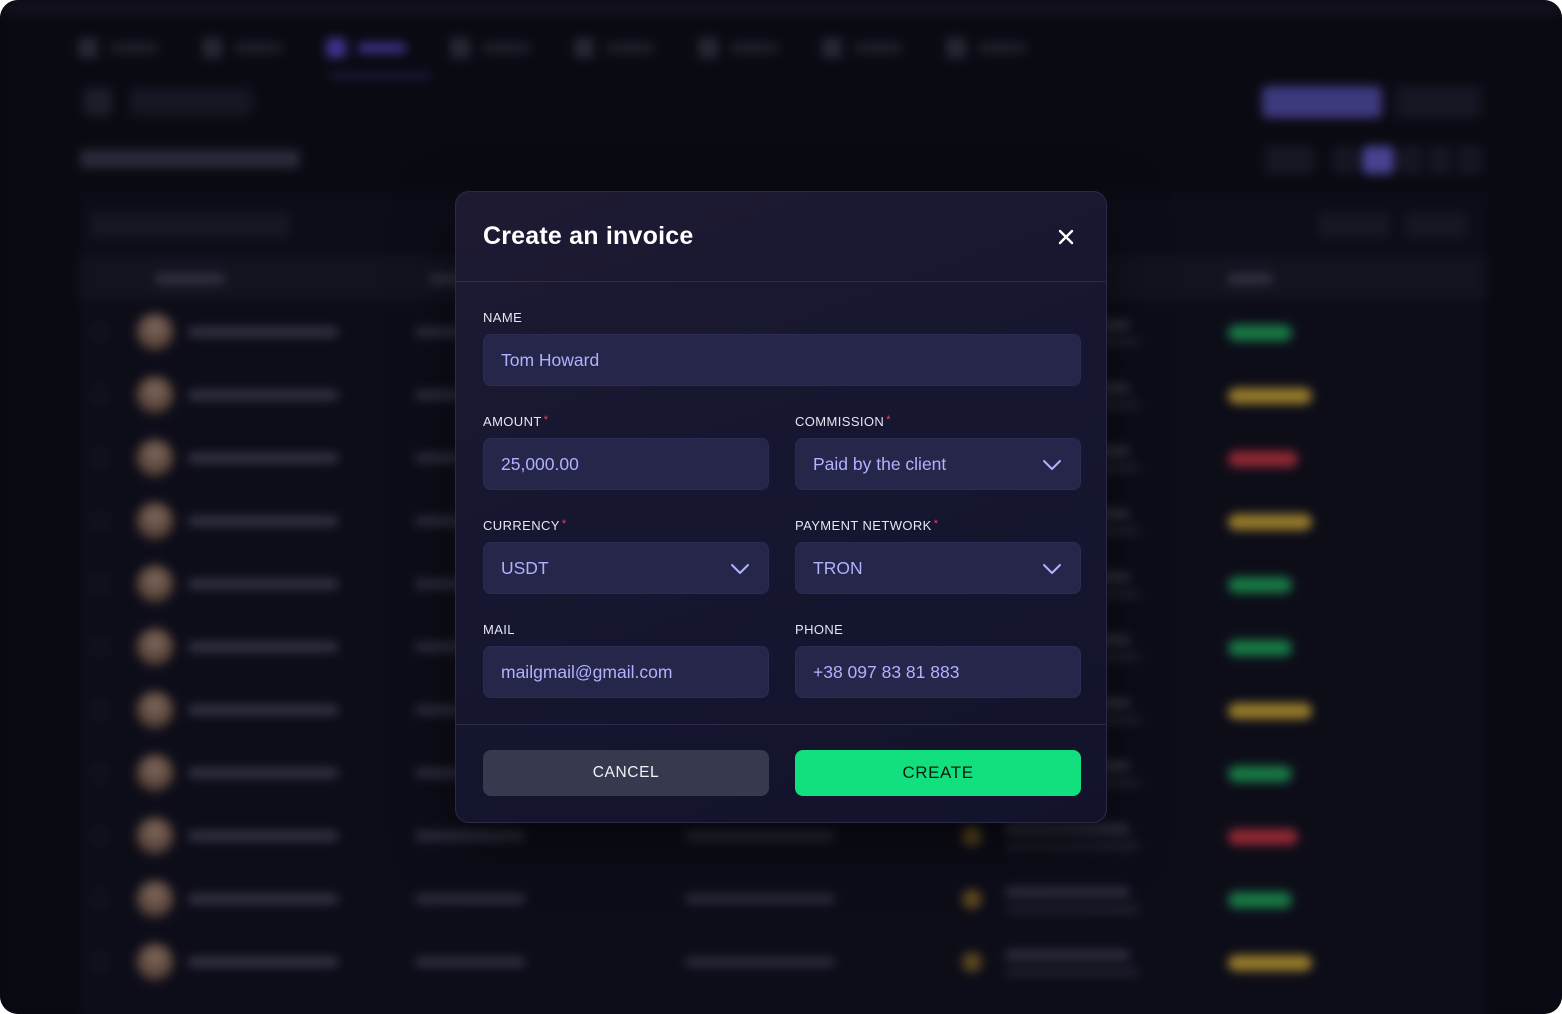  What do you see at coordinates (938, 773) in the screenshot?
I see `create-button: CREATE` at bounding box center [938, 773].